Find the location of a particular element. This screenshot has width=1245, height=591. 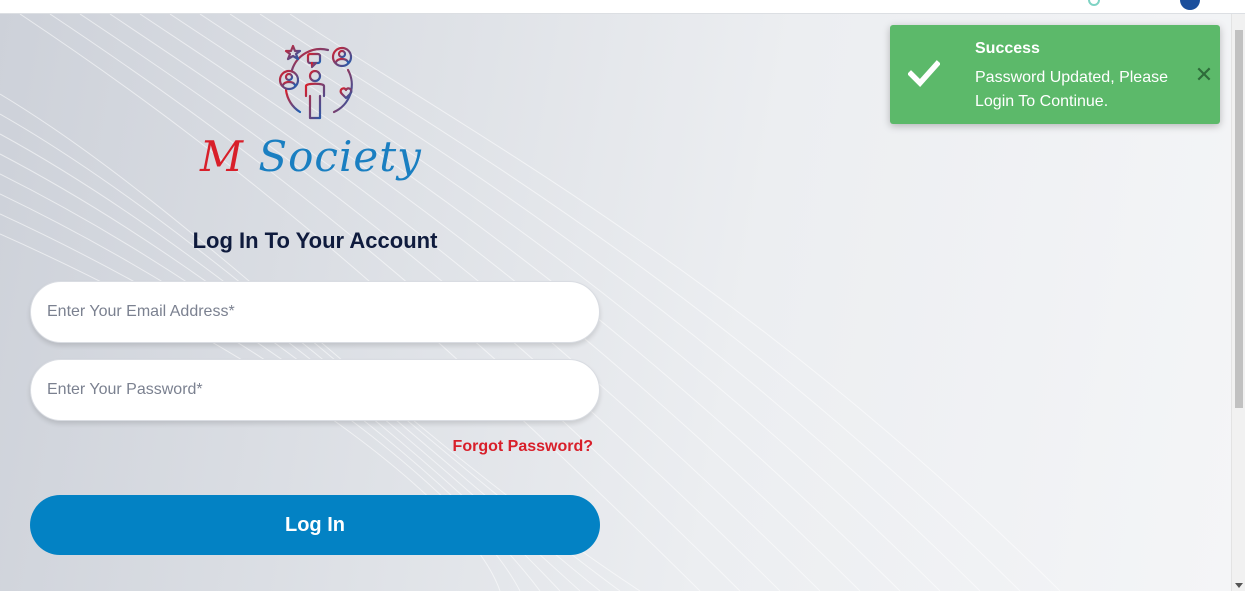

password-input is located at coordinates (315, 390).